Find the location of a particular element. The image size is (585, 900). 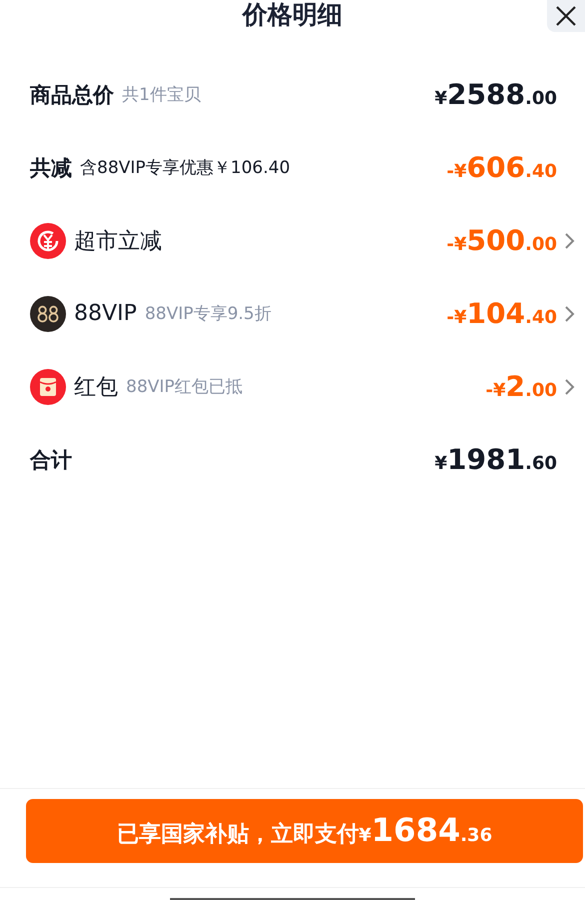

amount: ¥1981.60 is located at coordinates (495, 459).